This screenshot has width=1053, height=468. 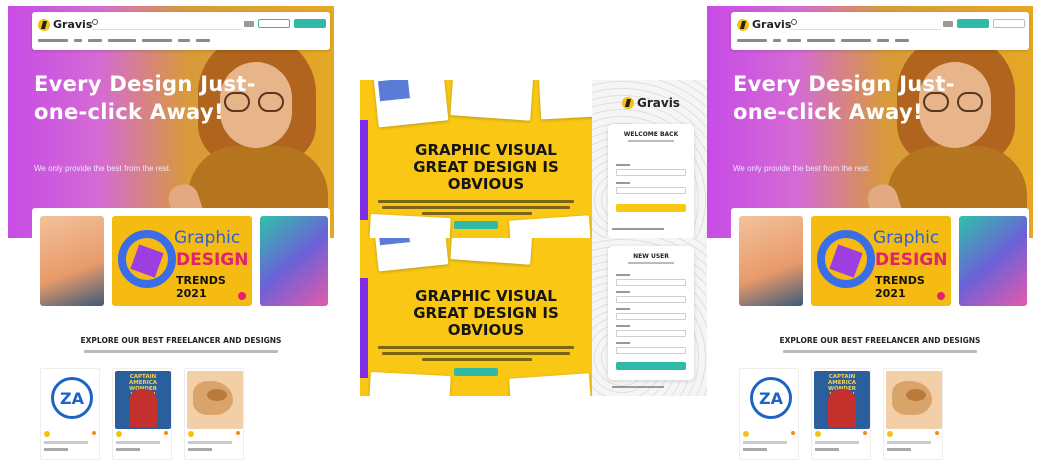 I want to click on signup-form: NEW USER, so click(x=651, y=313).